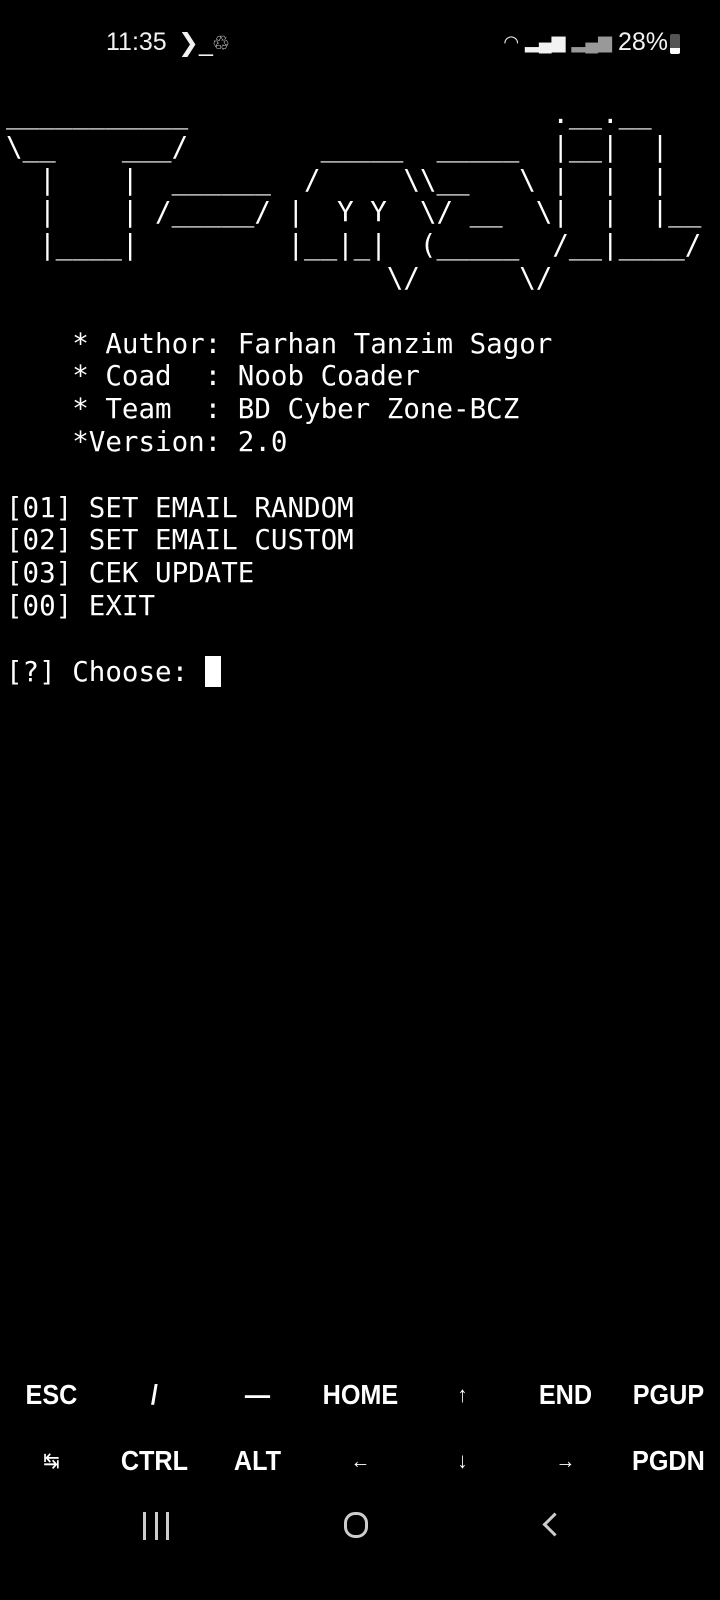 This screenshot has height=1600, width=720. What do you see at coordinates (81, 605) in the screenshot?
I see `menu-item-exit: [00] EXIT` at bounding box center [81, 605].